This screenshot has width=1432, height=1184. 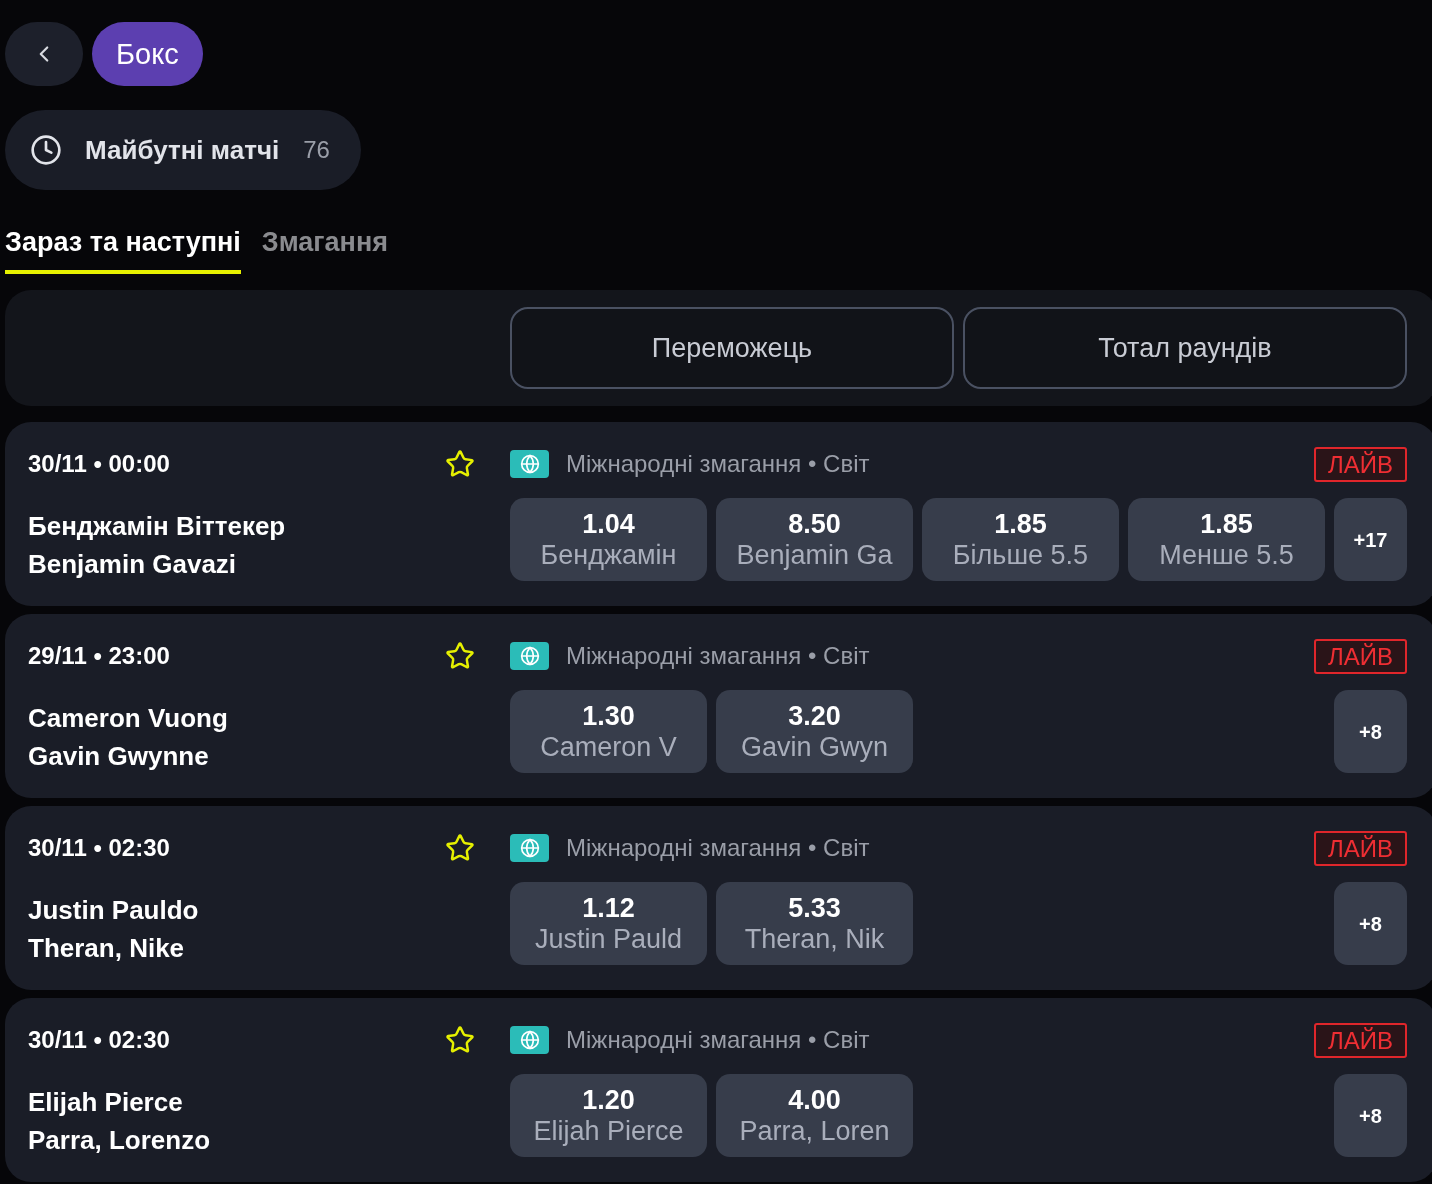 What do you see at coordinates (114, 910) in the screenshot?
I see `competitor-name: Justin Pauldo` at bounding box center [114, 910].